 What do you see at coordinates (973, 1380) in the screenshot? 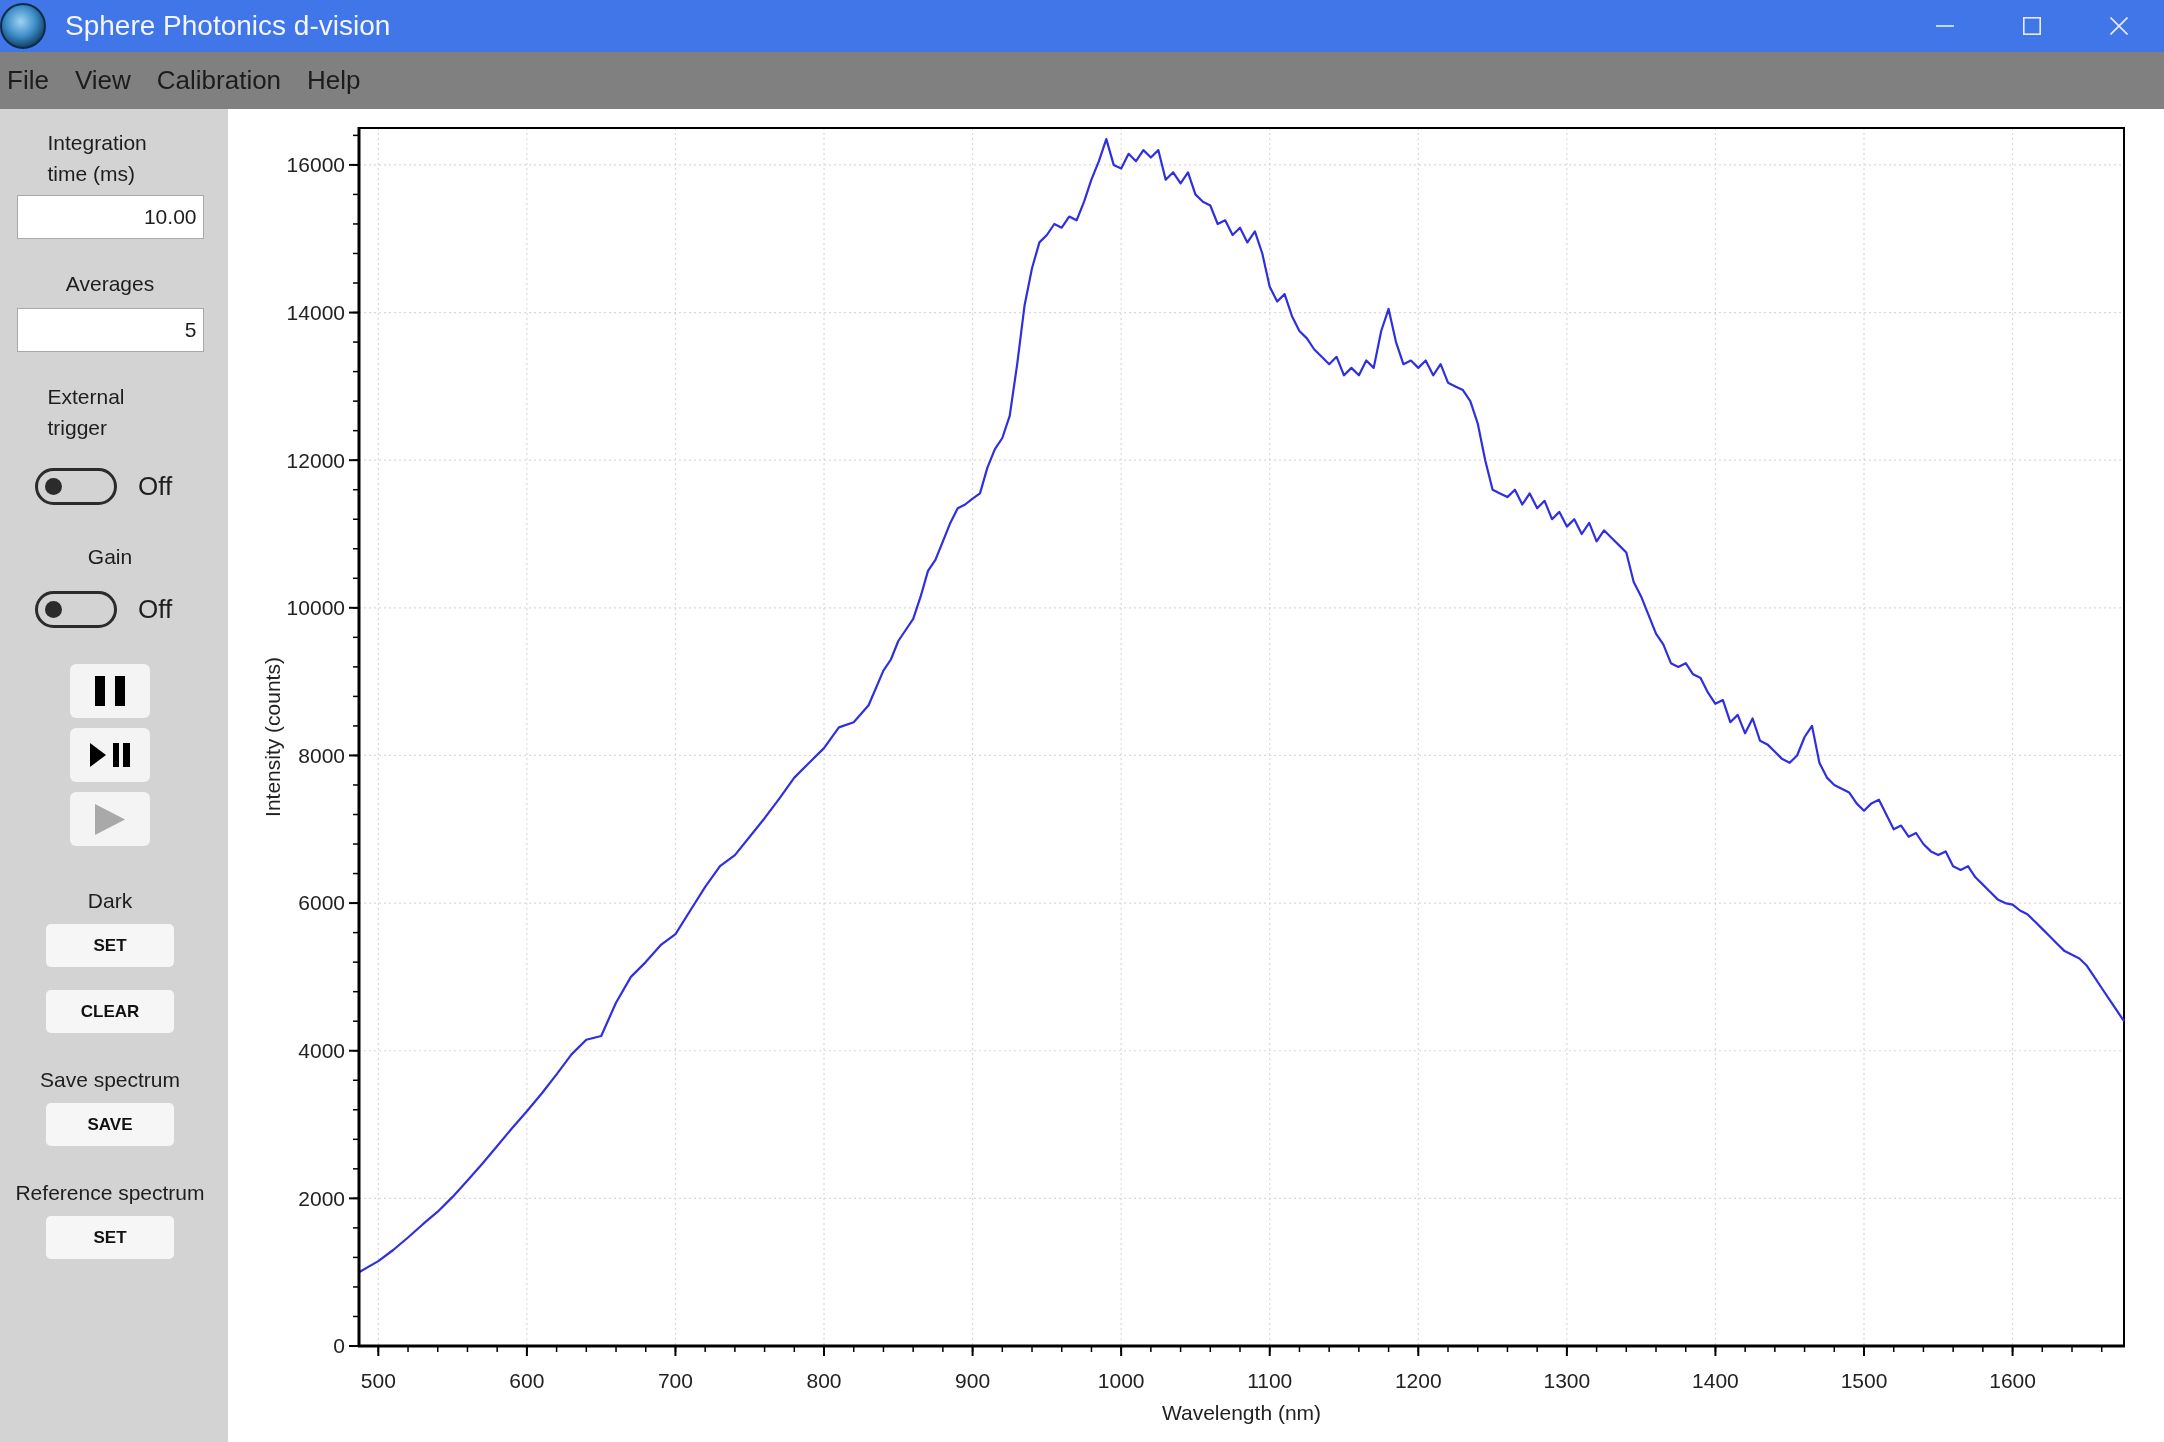
I see `tick-label: 900` at bounding box center [973, 1380].